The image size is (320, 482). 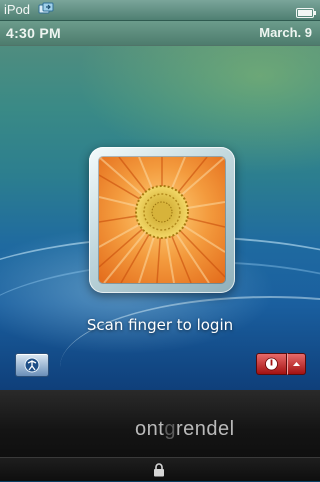 I want to click on sync-icon, so click(x=46, y=9).